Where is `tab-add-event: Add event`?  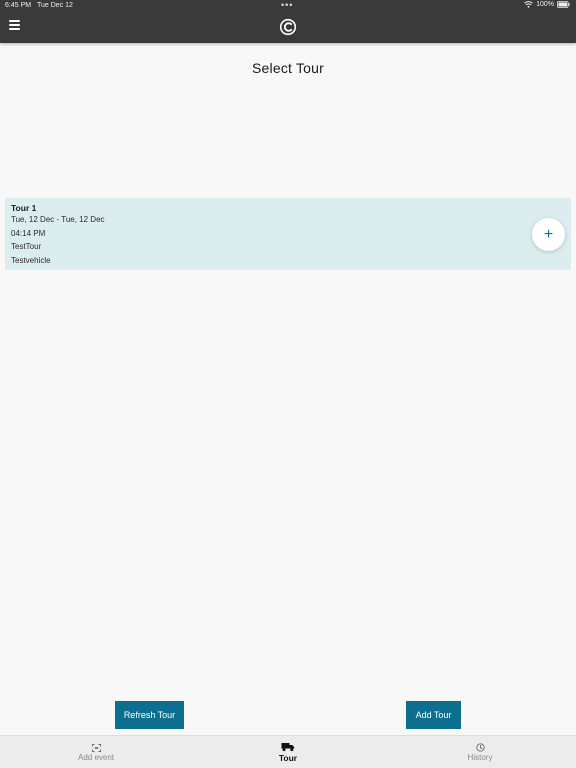
tab-add-event: Add event is located at coordinates (96, 752).